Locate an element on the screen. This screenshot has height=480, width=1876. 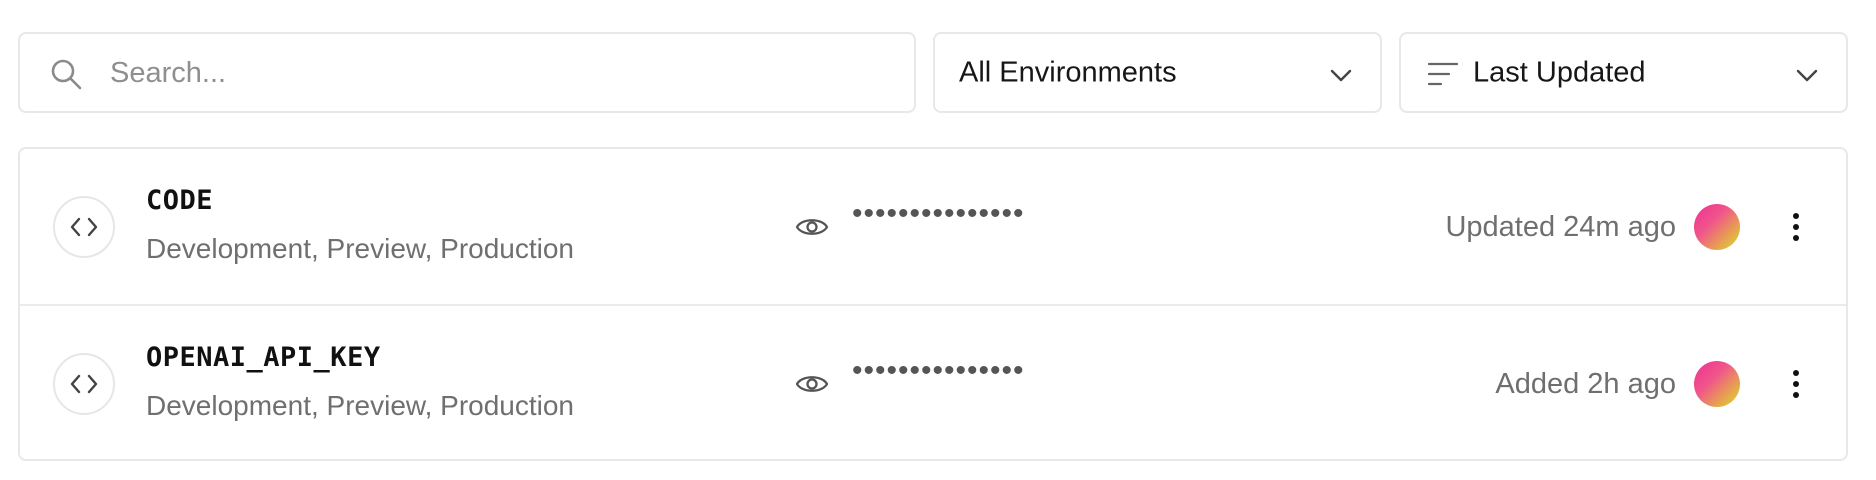
search-input is located at coordinates (500, 73).